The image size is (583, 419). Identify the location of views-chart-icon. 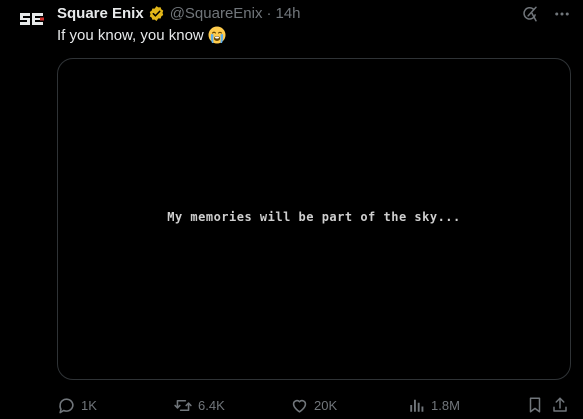
(417, 405).